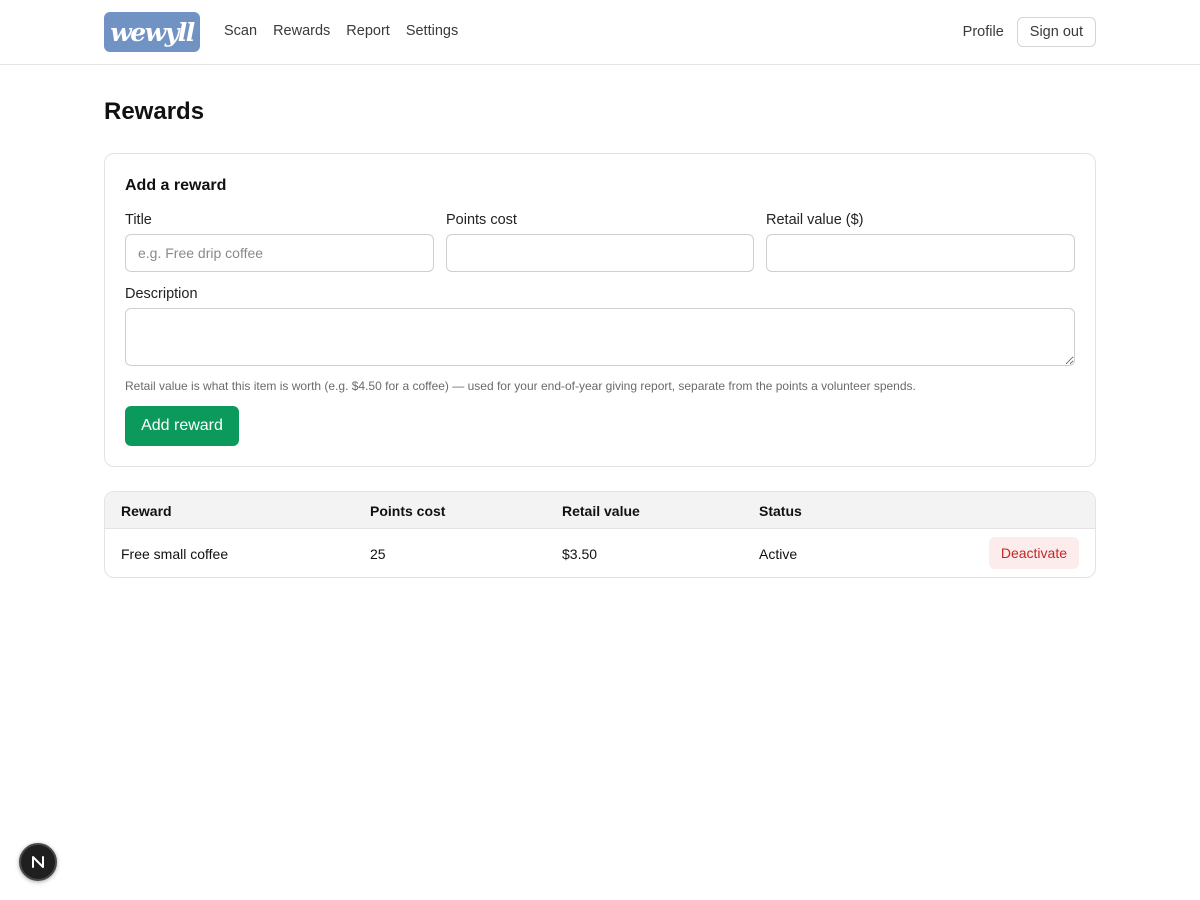 The height and width of the screenshot is (900, 1200). I want to click on status-cell: Active, so click(778, 554).